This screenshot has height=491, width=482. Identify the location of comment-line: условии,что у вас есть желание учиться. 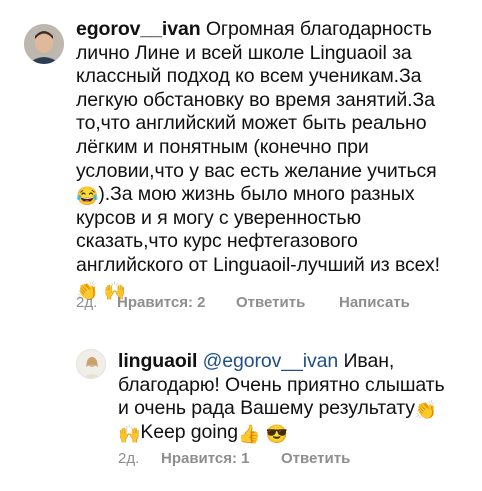
(256, 170).